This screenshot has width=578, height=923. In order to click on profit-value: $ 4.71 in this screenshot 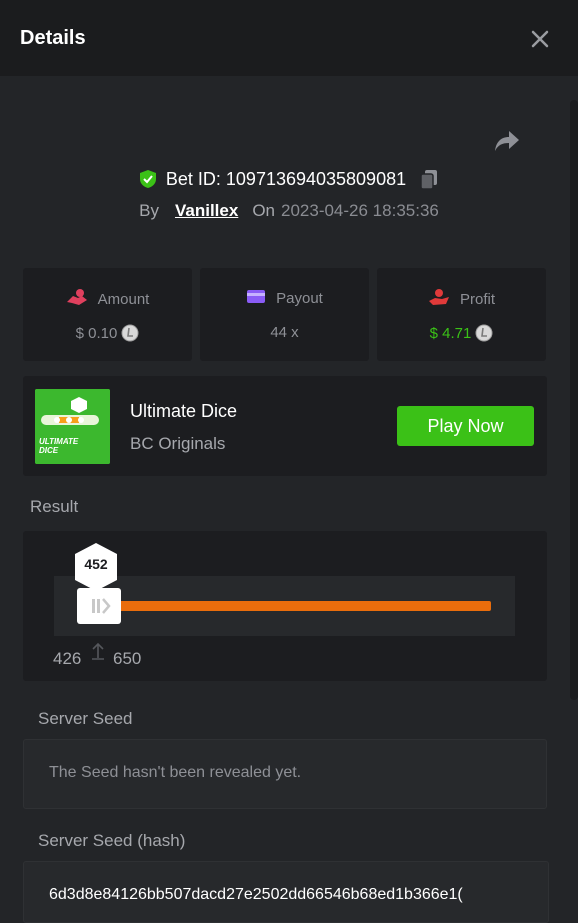, I will do `click(450, 333)`.